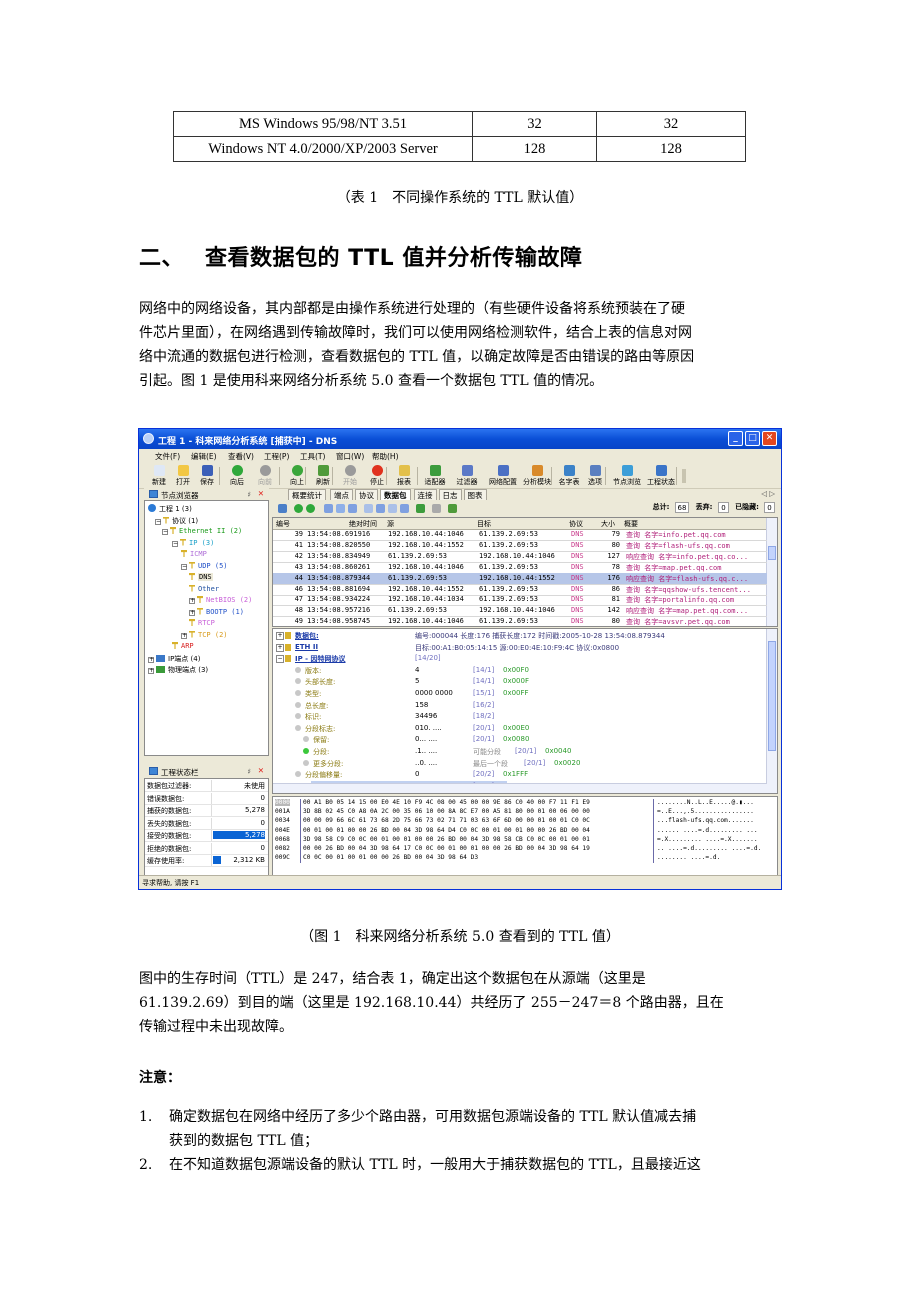  What do you see at coordinates (323, 476) in the screenshot?
I see `toolbar-button-refresh: 刷新` at bounding box center [323, 476].